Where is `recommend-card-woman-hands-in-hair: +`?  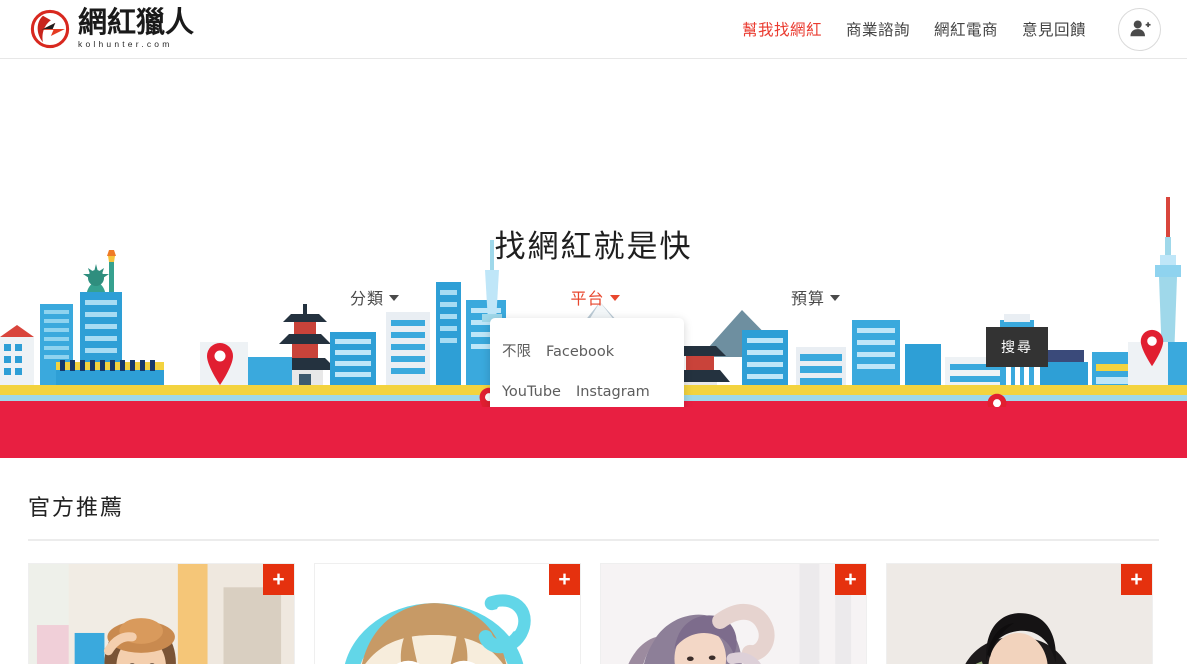
recommend-card-woman-hands-in-hair: + is located at coordinates (733, 613).